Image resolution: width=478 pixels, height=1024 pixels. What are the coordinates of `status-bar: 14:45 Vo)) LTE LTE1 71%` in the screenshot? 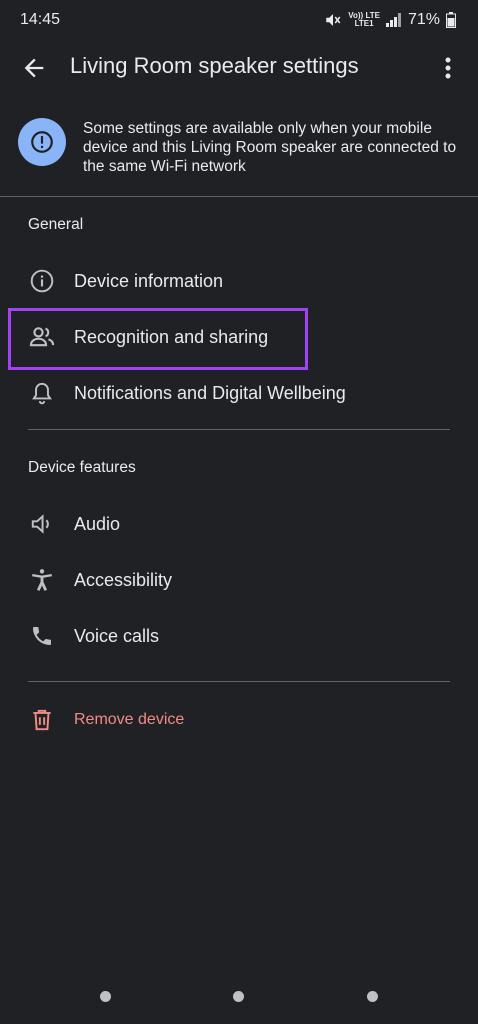 It's located at (239, 20).